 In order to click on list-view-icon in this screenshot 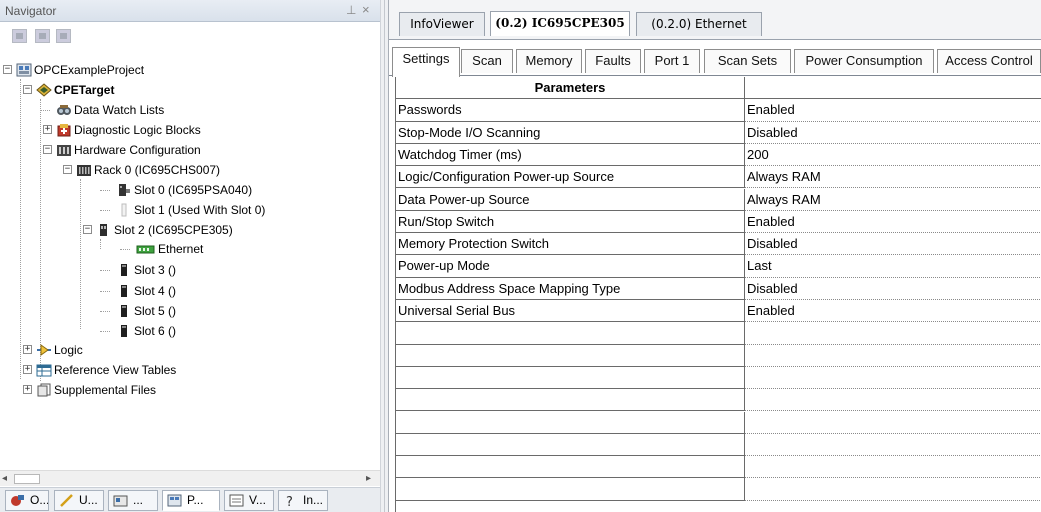, I will do `click(42, 36)`.